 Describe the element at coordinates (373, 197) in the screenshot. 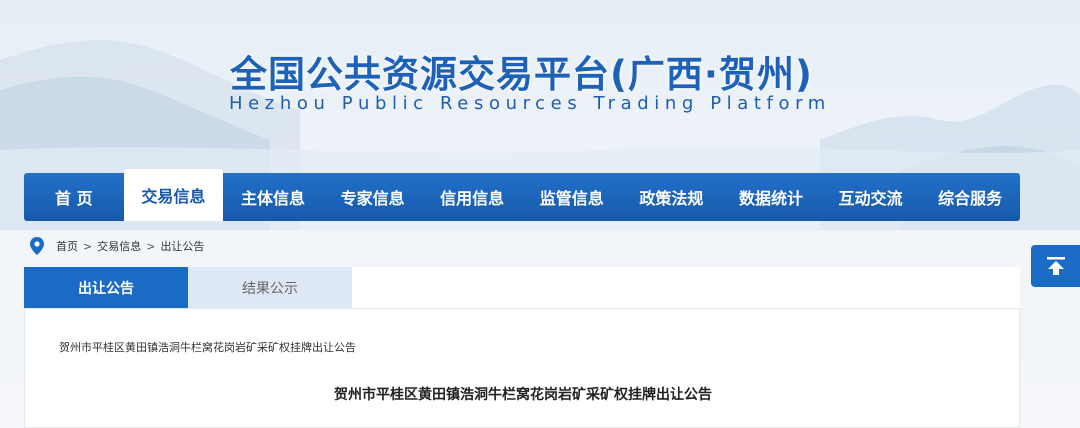

I see `nav-item-expert-info: 专家信息` at that location.